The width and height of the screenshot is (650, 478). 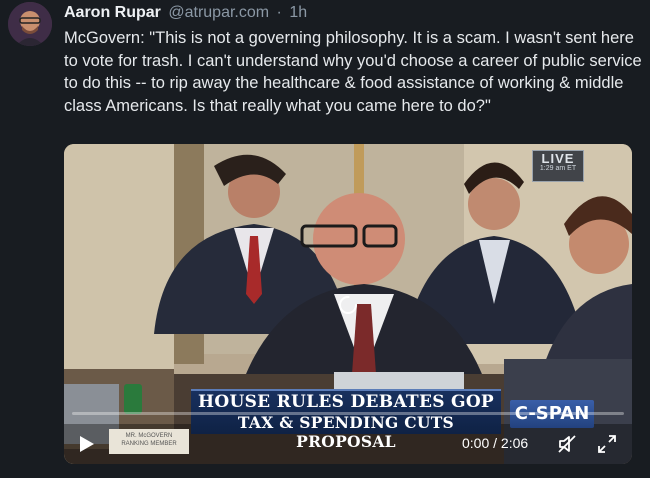 I want to click on volume-muted-icon, so click(x=567, y=444).